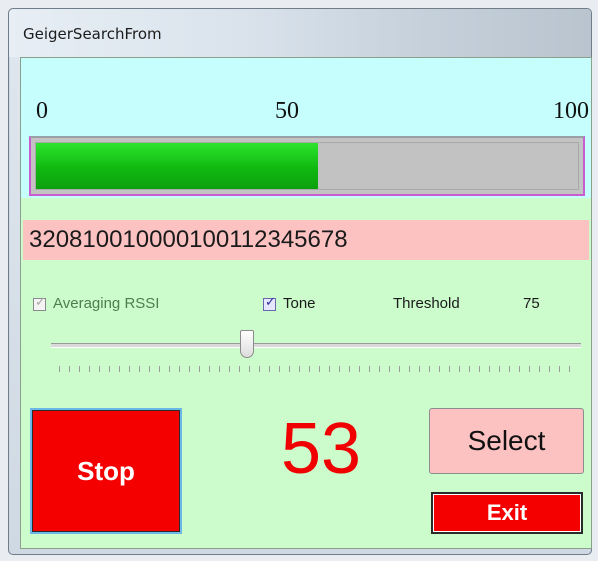  I want to click on stop-button-label: Stop, so click(106, 470).